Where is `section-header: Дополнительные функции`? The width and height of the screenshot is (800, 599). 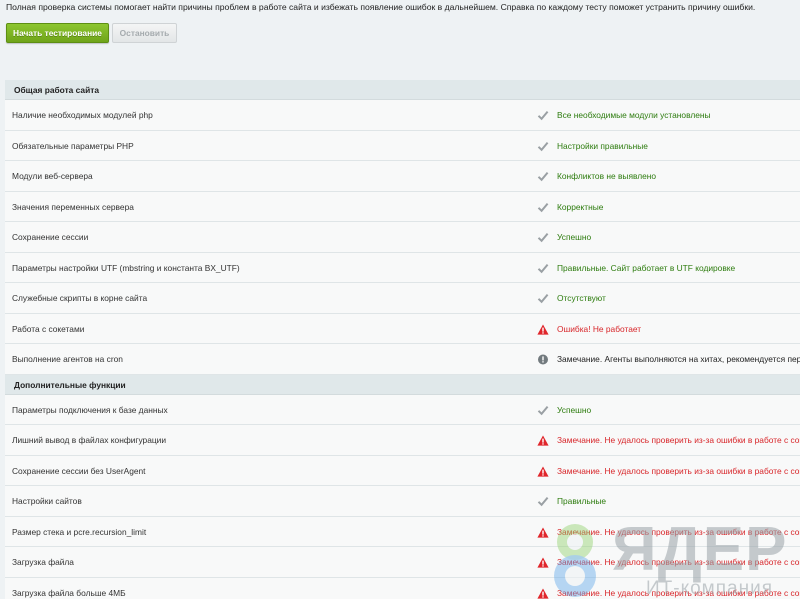 section-header: Дополнительные функции is located at coordinates (402, 384).